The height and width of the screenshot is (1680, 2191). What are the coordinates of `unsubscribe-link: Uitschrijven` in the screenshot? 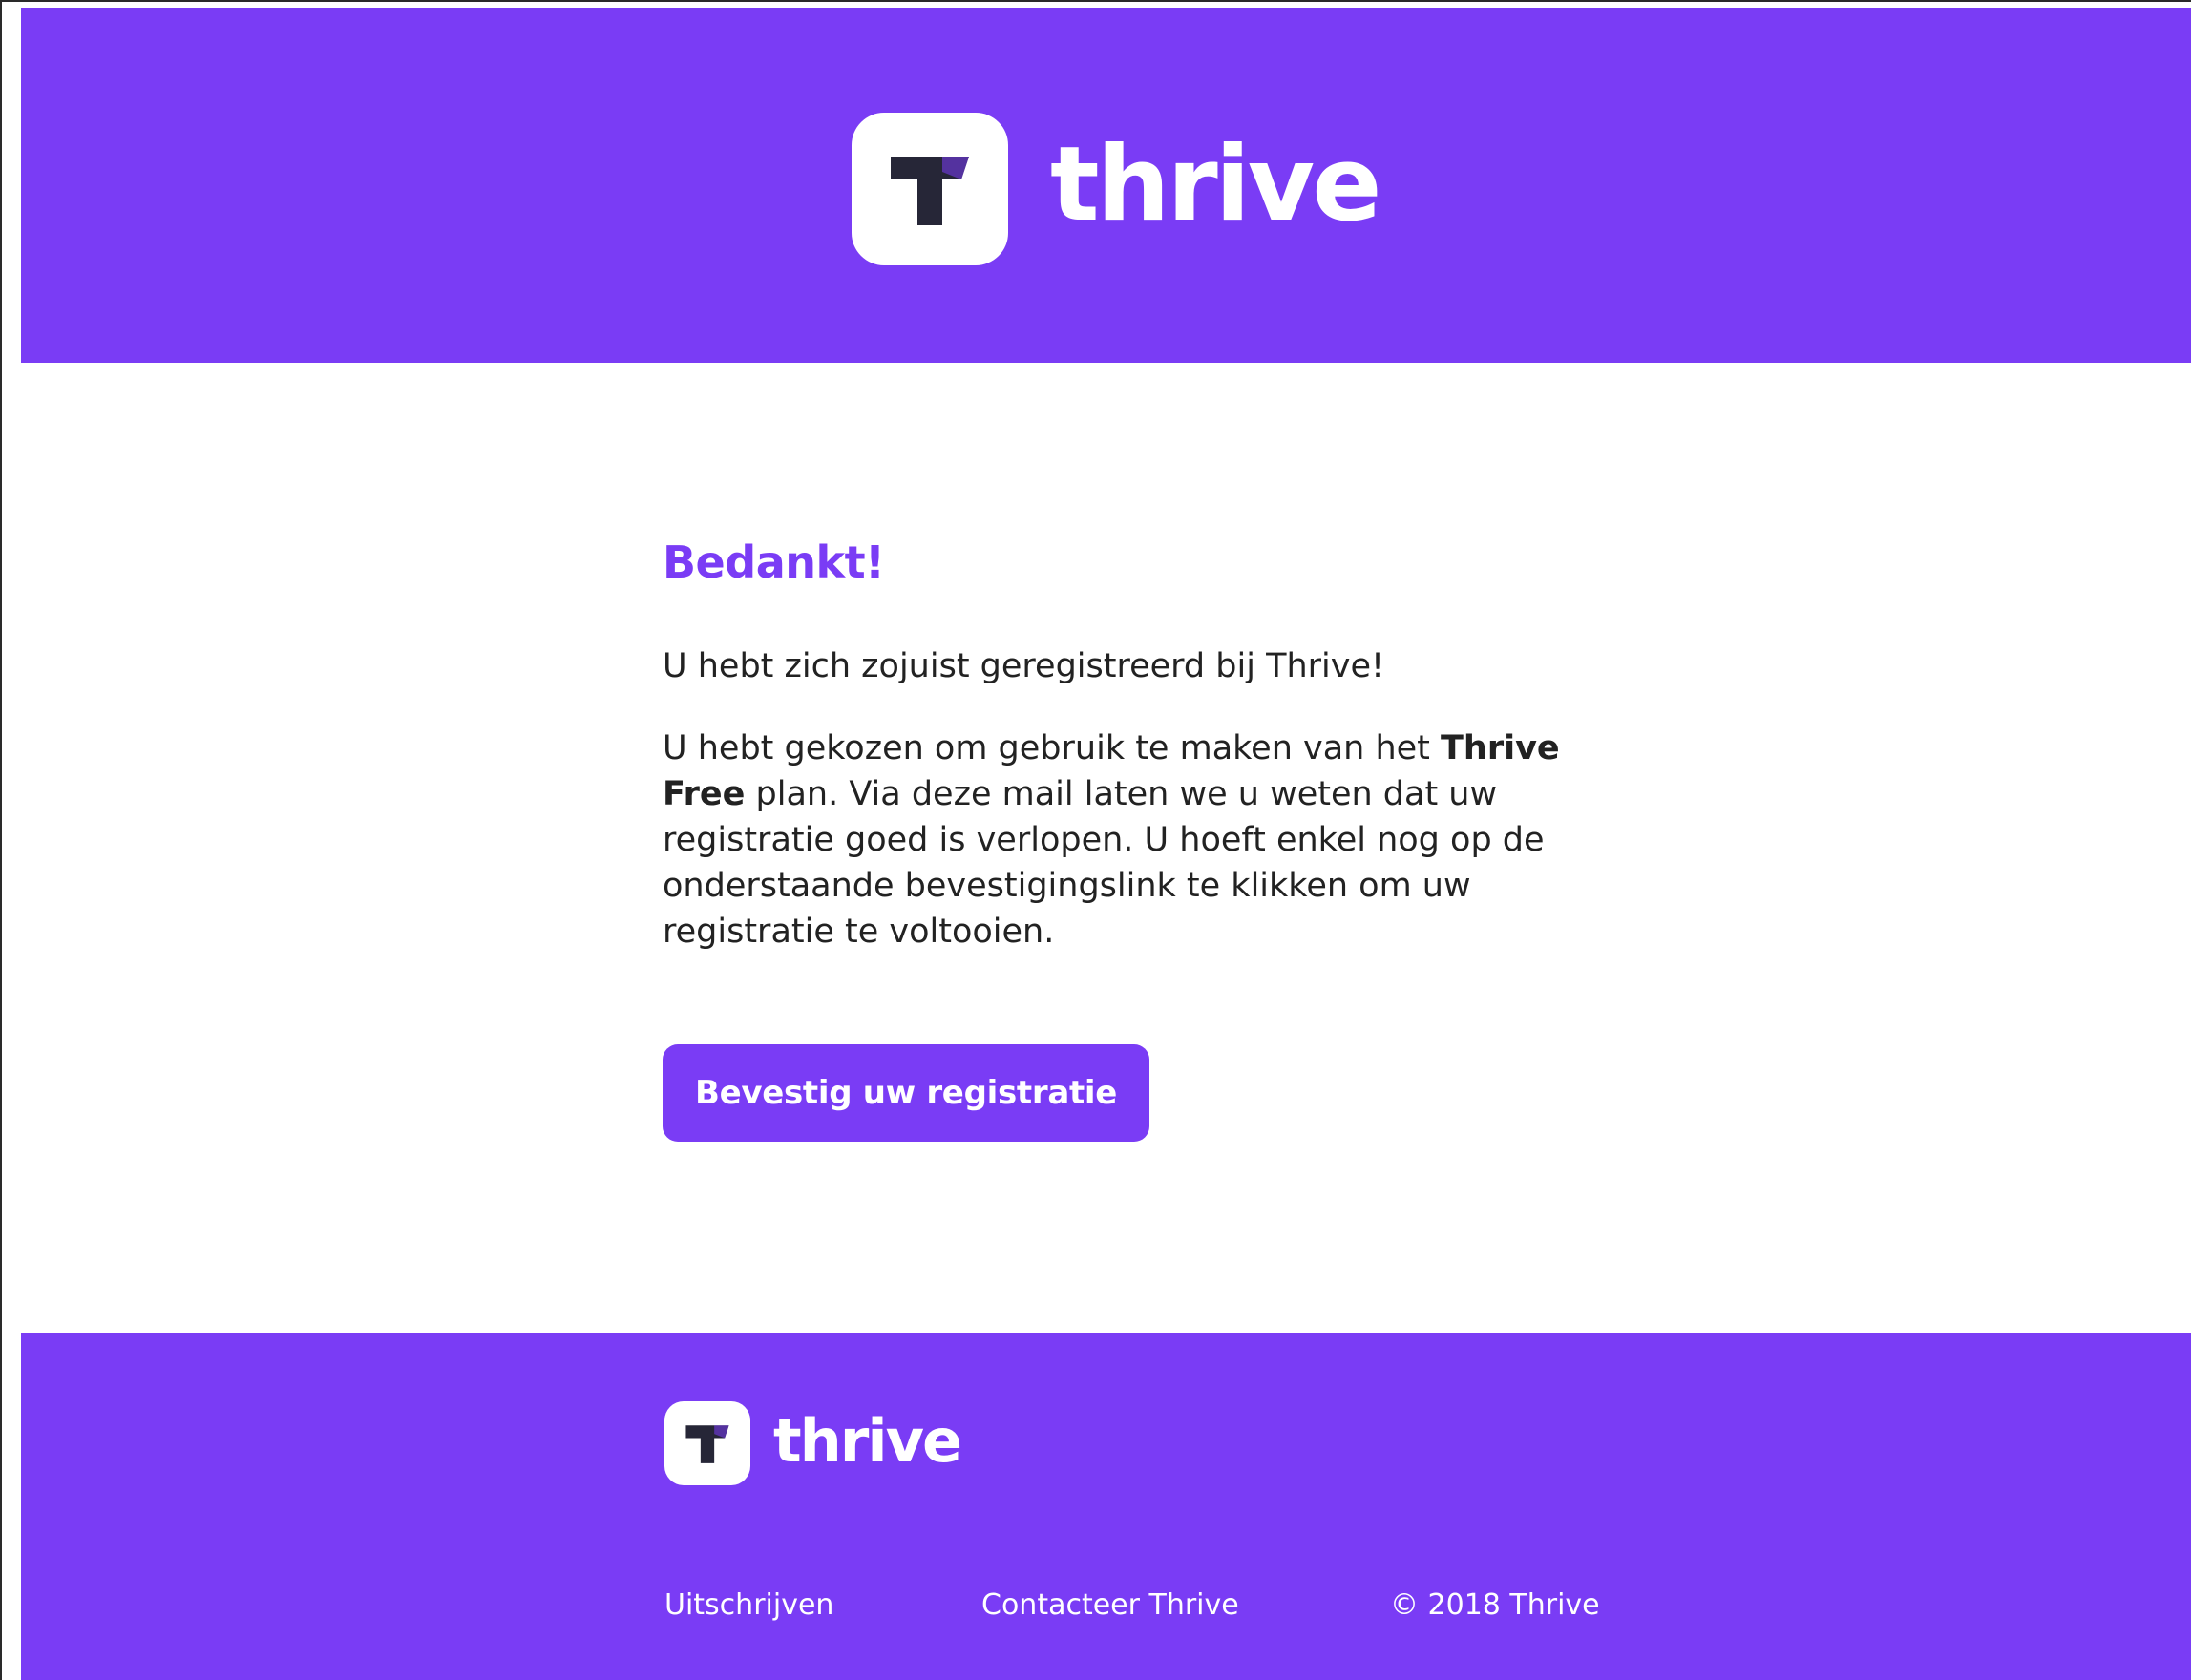 It's located at (749, 1605).